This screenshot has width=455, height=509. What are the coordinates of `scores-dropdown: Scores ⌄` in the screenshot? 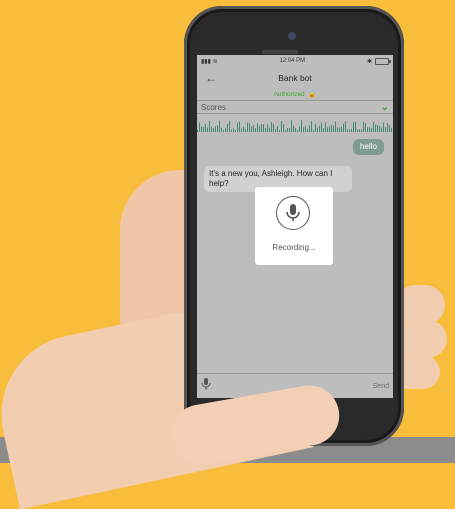 It's located at (295, 107).